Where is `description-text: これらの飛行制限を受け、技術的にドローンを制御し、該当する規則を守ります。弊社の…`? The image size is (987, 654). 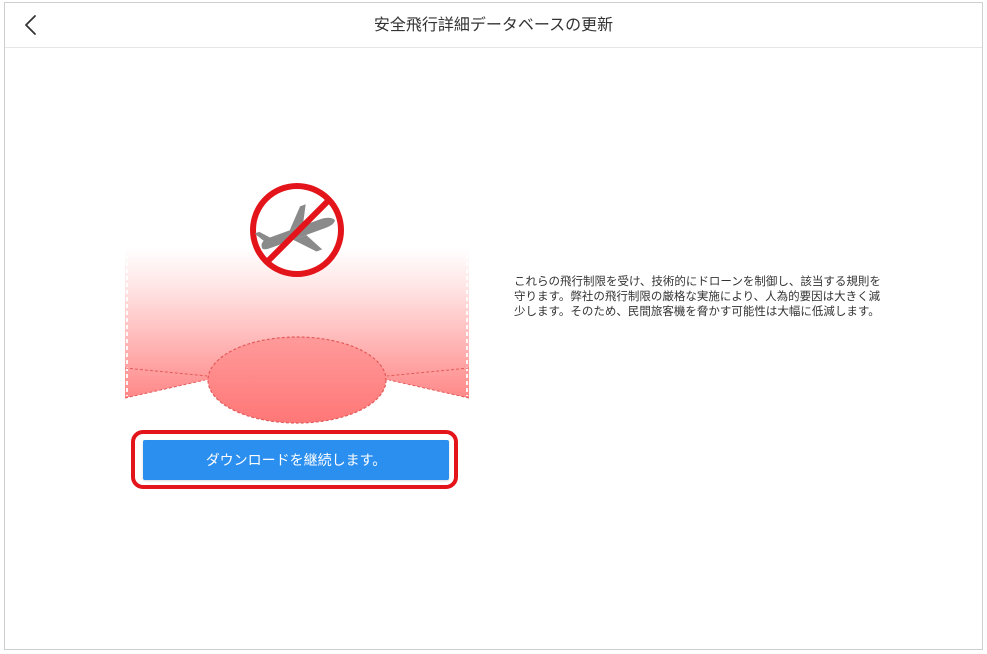 description-text: これらの飛行制限を受け、技術的にドローンを制御し、該当する規則を守ります。弊社の… is located at coordinates (697, 296).